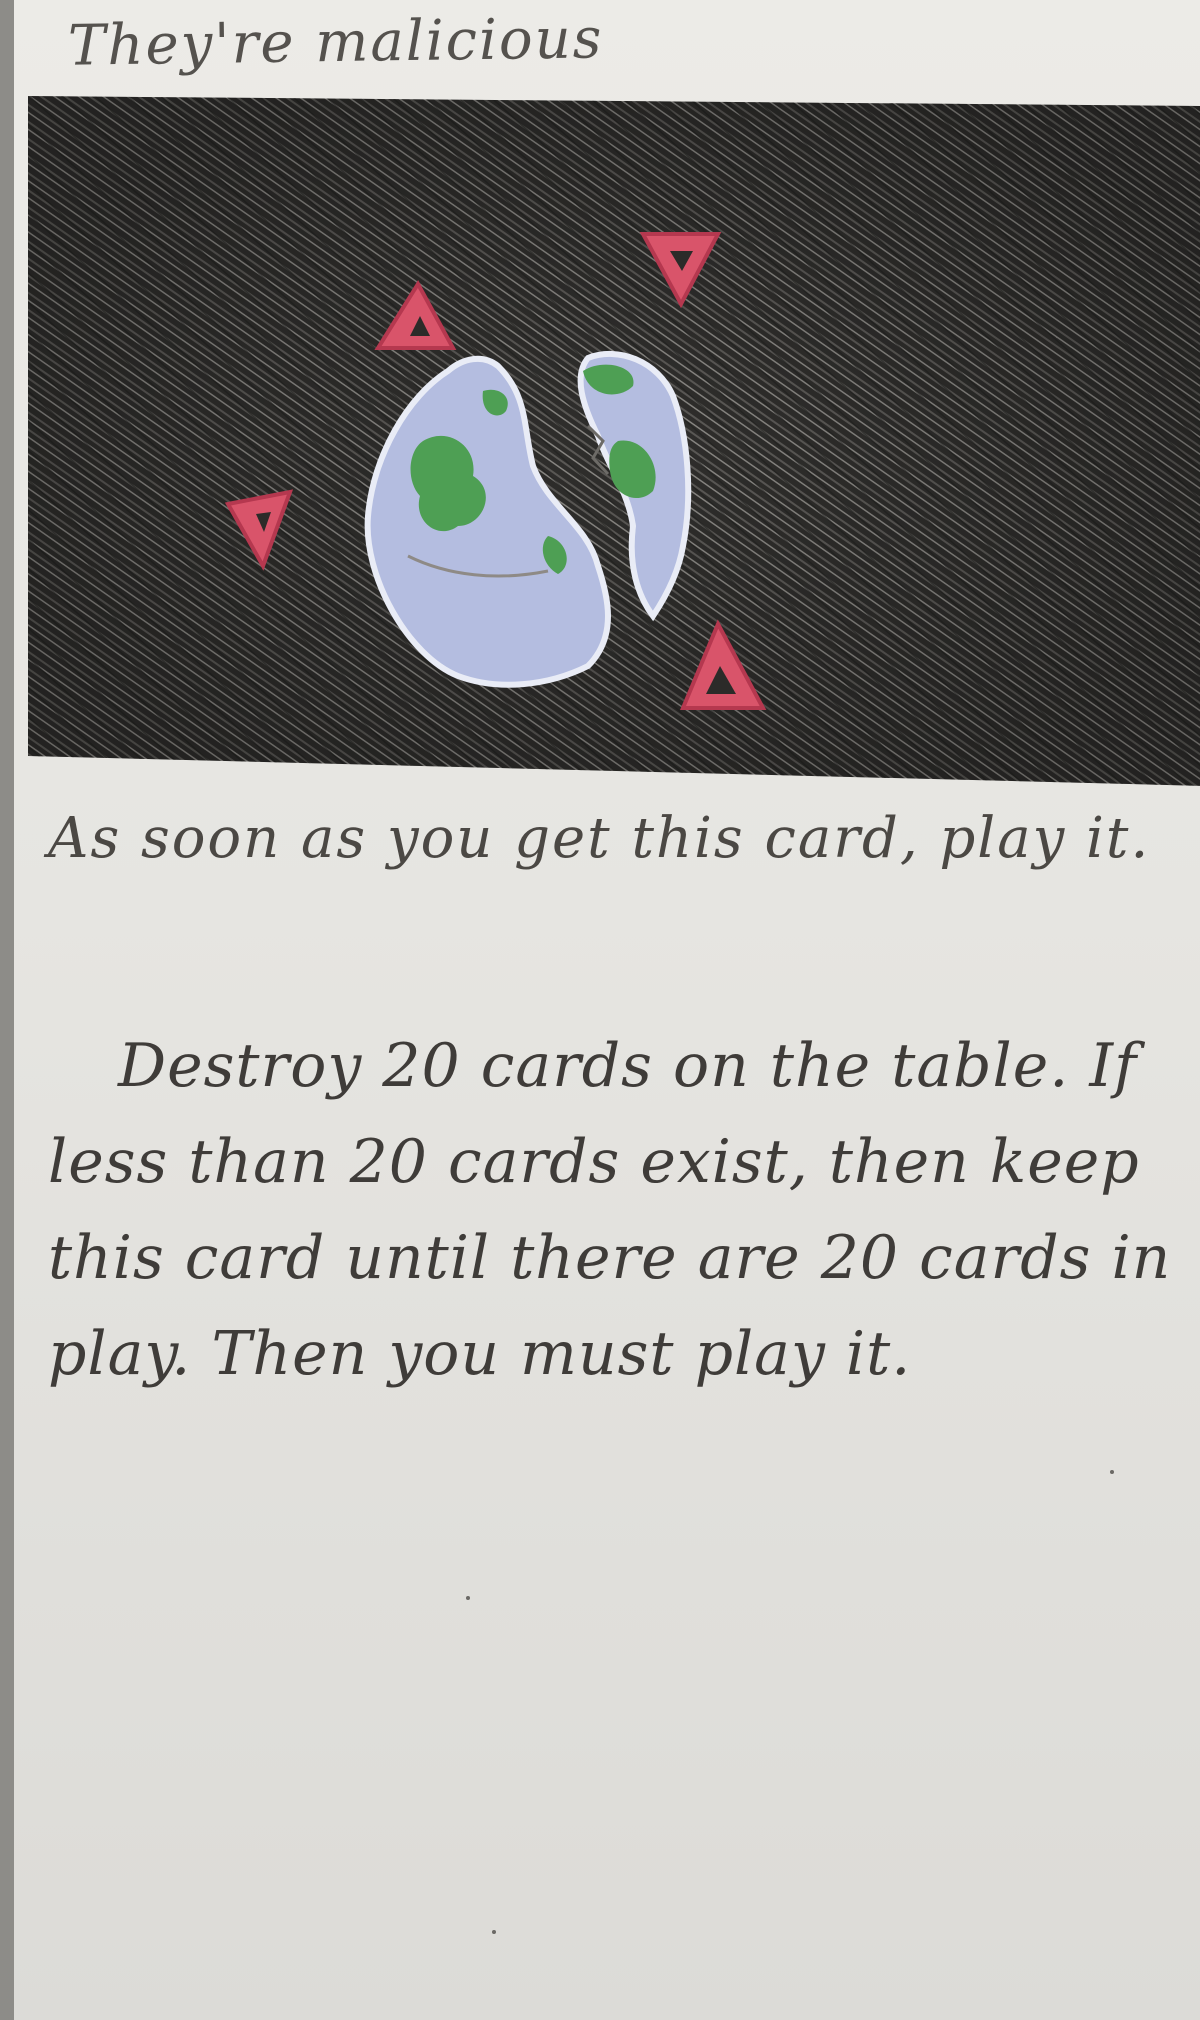 The image size is (1200, 2020). I want to click on card-title: They're malicious, so click(335, 42).